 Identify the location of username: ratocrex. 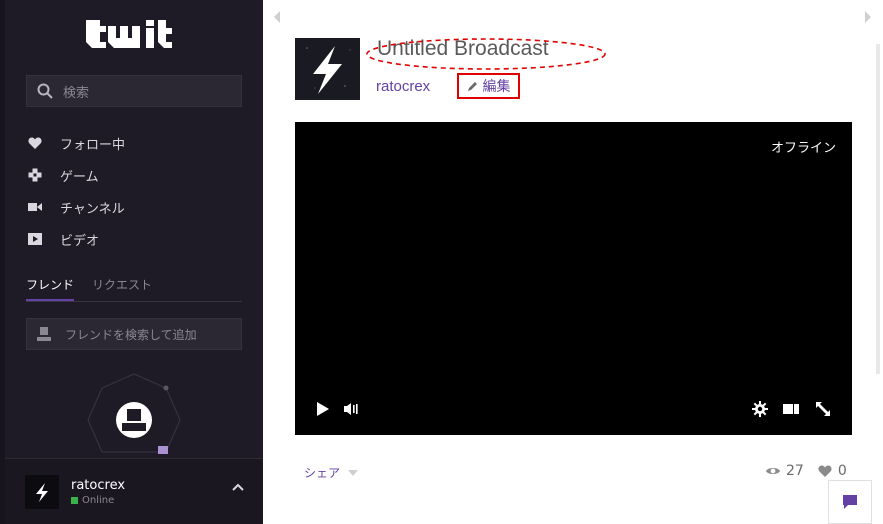
(98, 485).